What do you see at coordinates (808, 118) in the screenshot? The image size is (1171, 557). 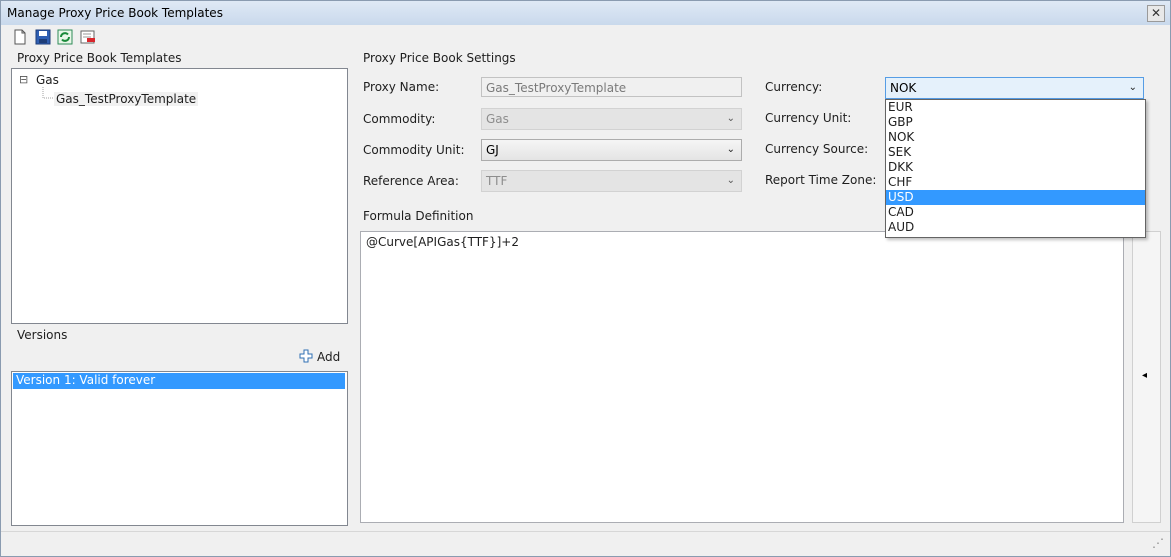 I see `currency-unit-label: Currency Unit:` at bounding box center [808, 118].